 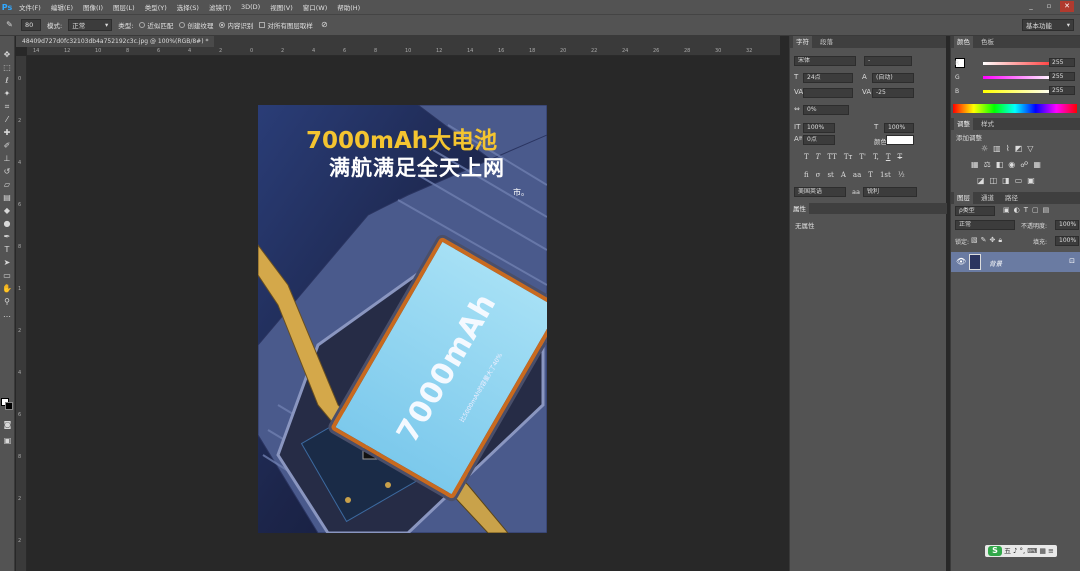 I want to click on workspace-select: 基本功能 ▾, so click(x=1048, y=25).